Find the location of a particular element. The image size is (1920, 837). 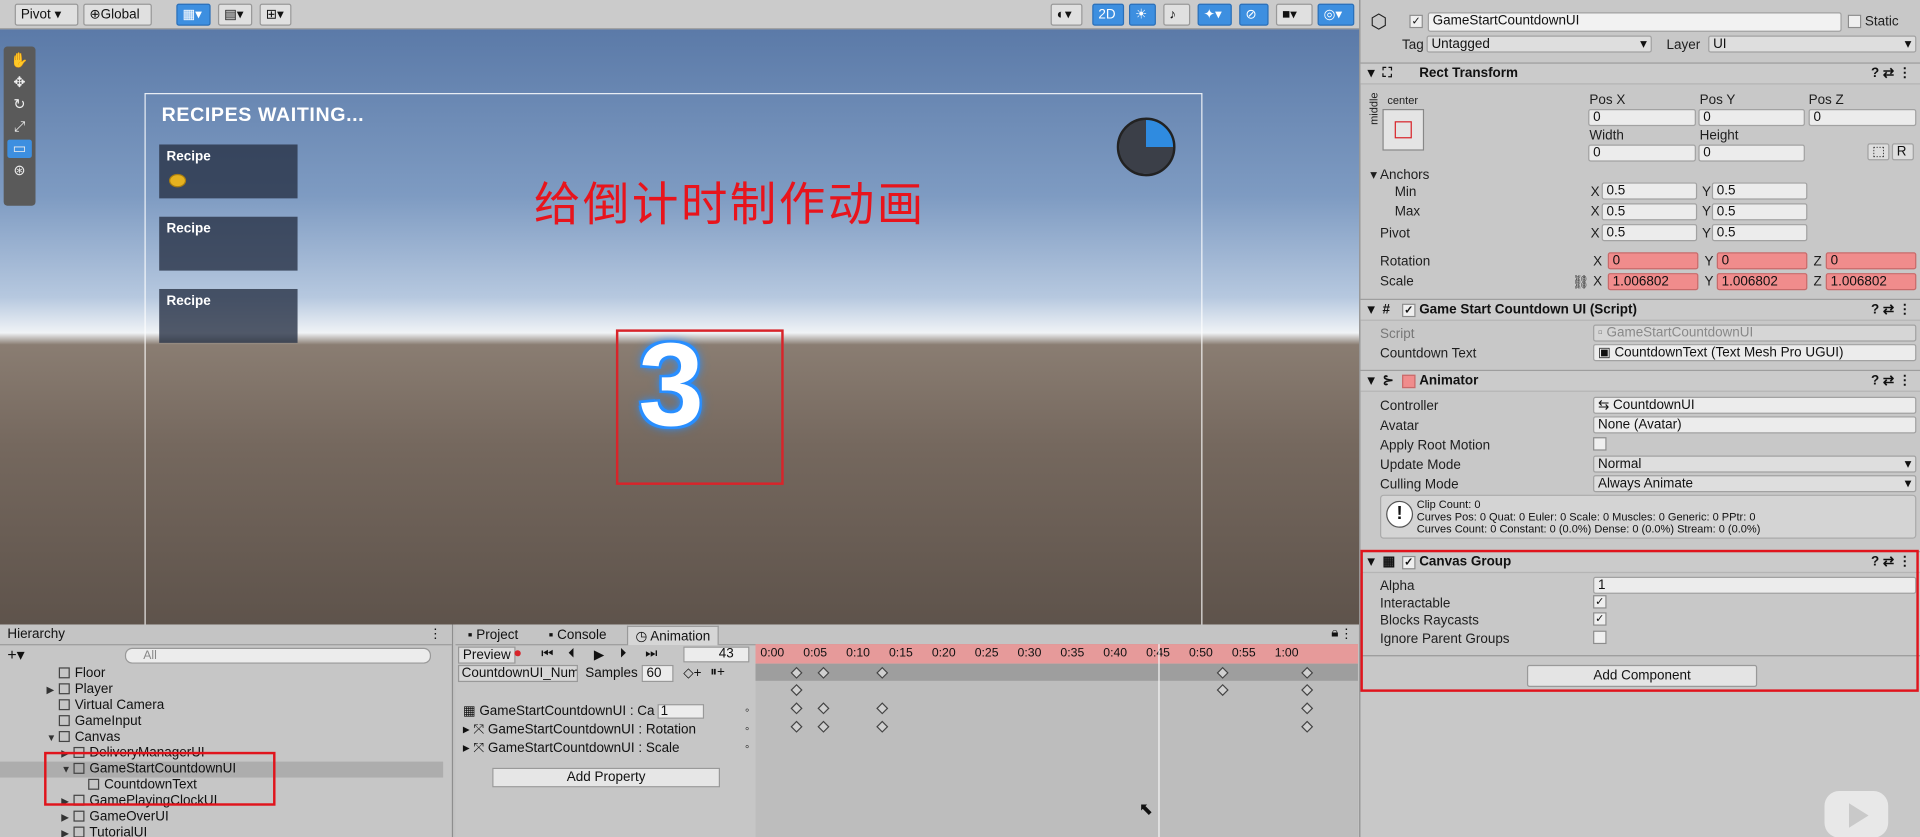

next-keyframe-icon: ⏵ is located at coordinates (623, 655).